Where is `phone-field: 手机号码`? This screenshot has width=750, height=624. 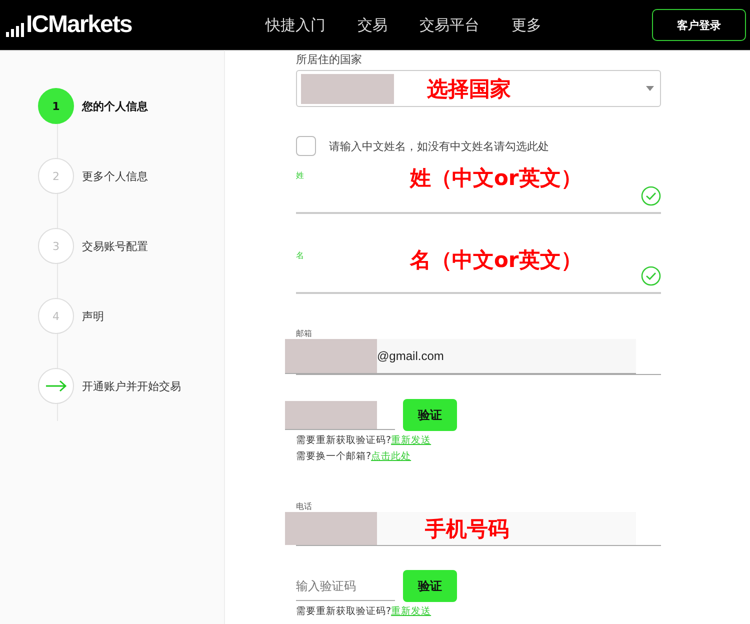
phone-field: 手机号码 is located at coordinates (460, 528).